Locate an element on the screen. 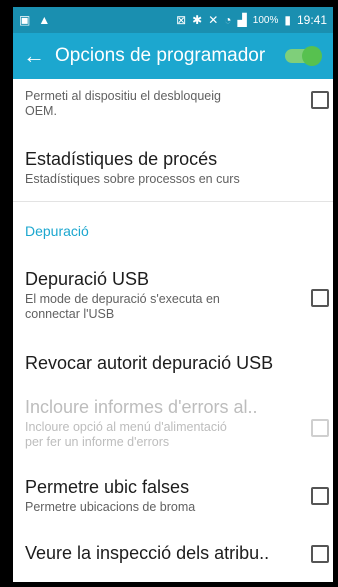  clock: 19:41 is located at coordinates (311, 20).